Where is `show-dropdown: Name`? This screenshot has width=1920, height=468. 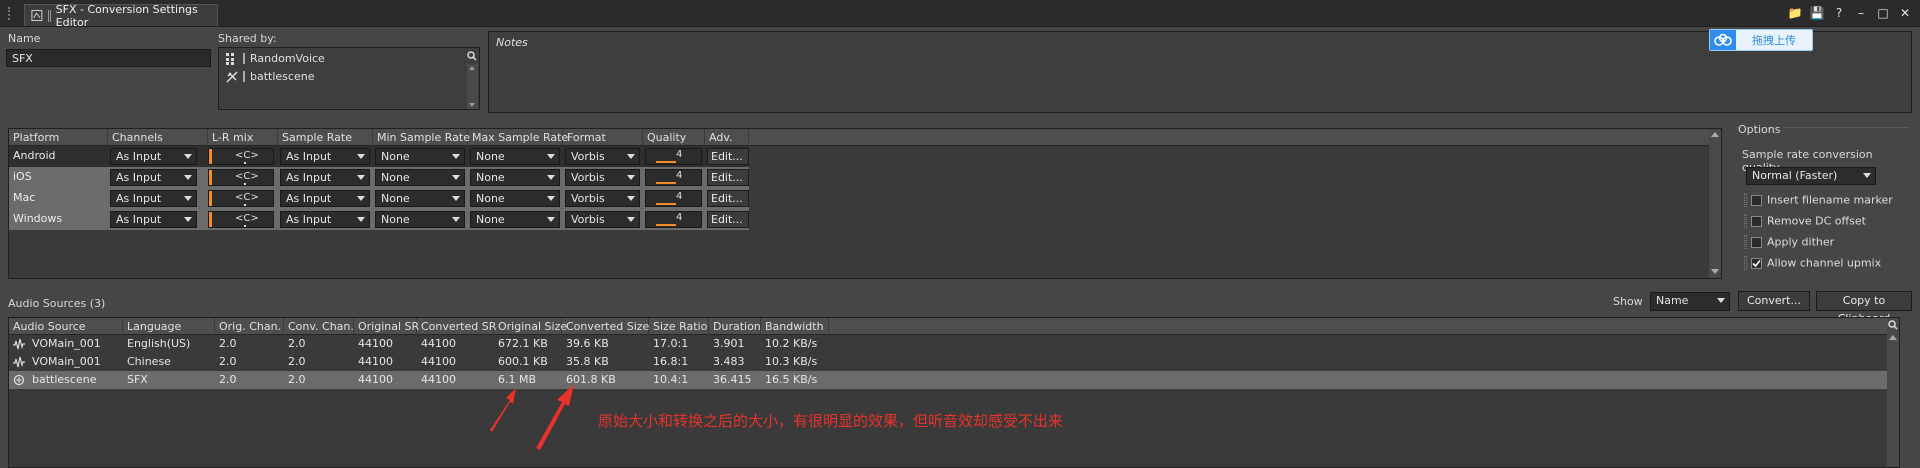 show-dropdown: Name is located at coordinates (1690, 301).